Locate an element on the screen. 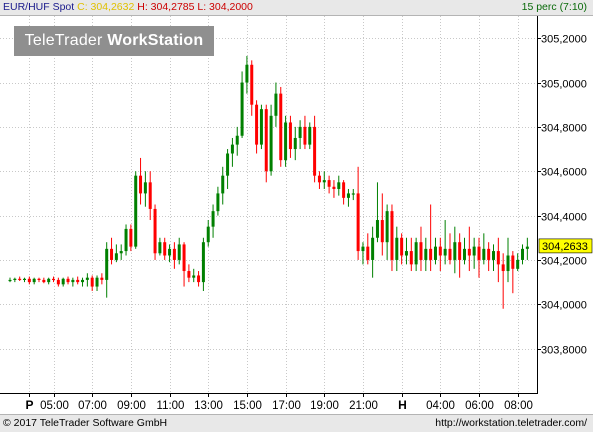 The width and height of the screenshot is (593, 432). y-tick-label: 304,0000 is located at coordinates (564, 306).